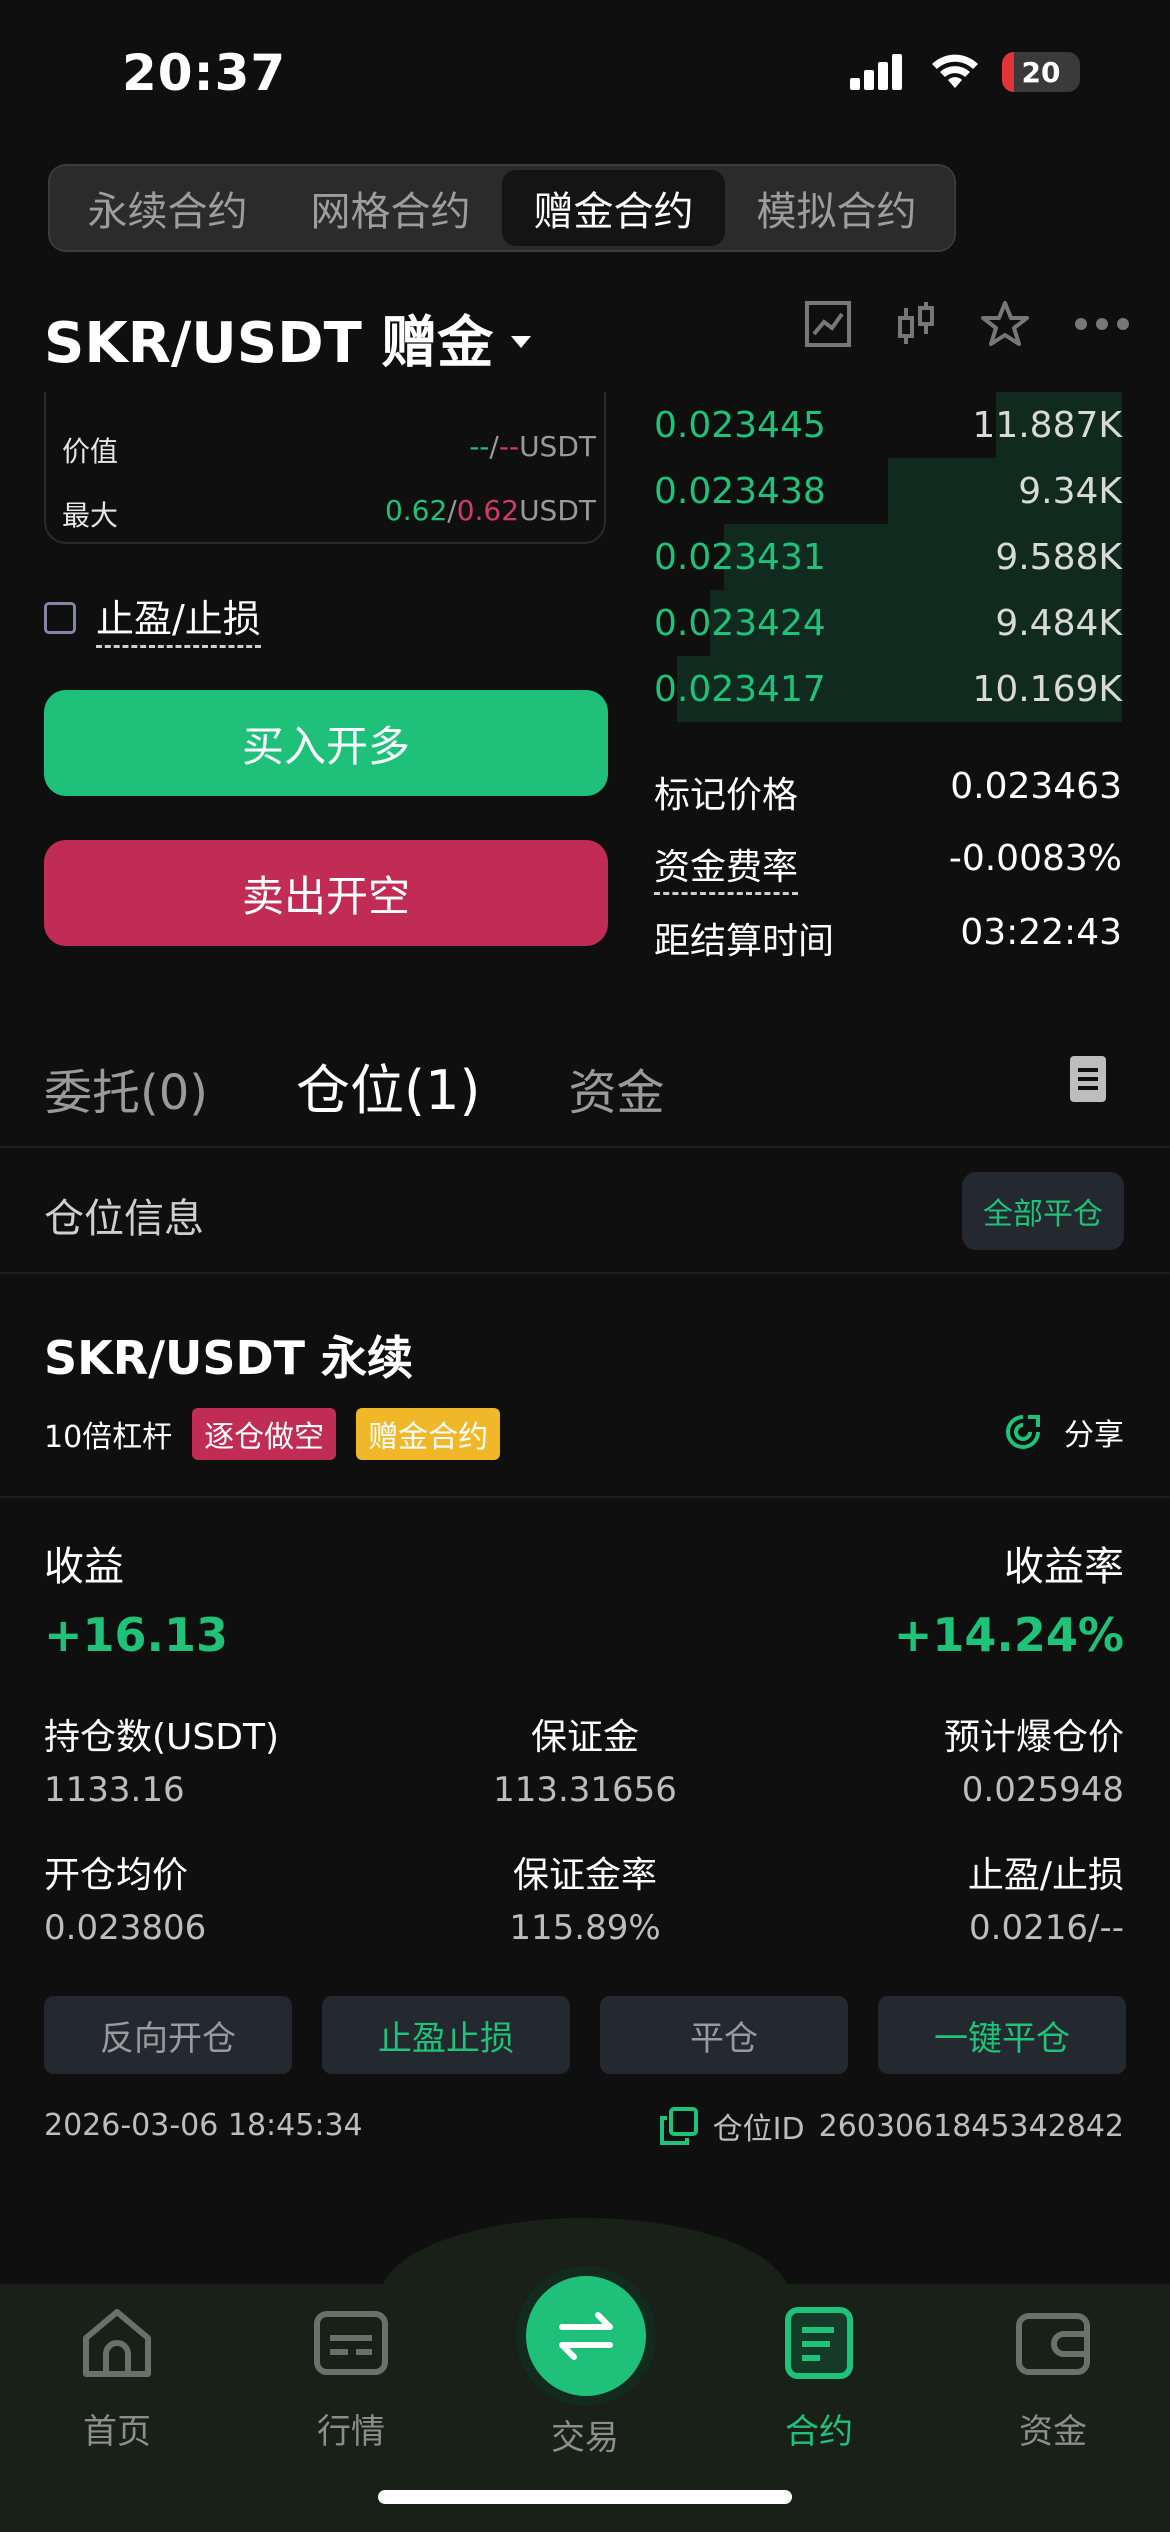 The image size is (1170, 2532). Describe the element at coordinates (888, 689) in the screenshot. I see `order-book-row: 0.023417 10.169K` at that location.